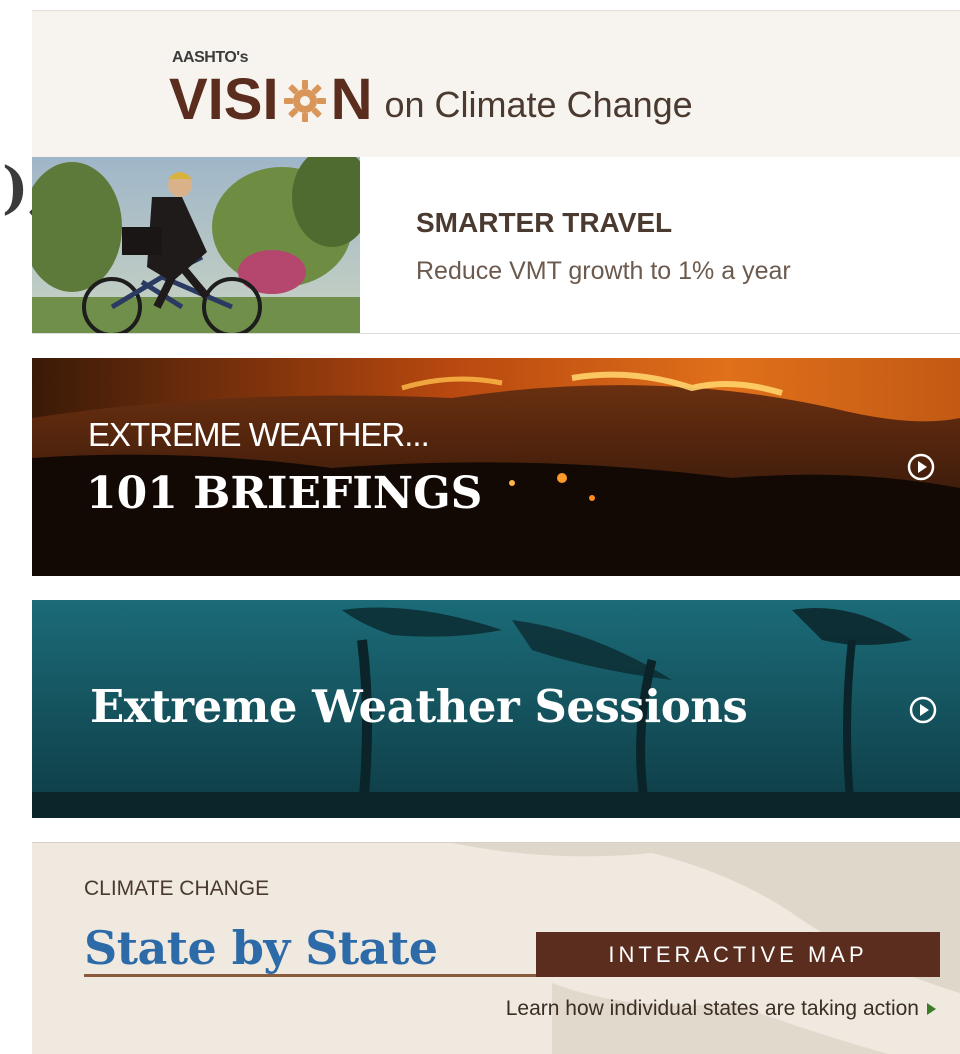  I want to click on state-prefix: CLIMATE CHANGE, so click(177, 888).